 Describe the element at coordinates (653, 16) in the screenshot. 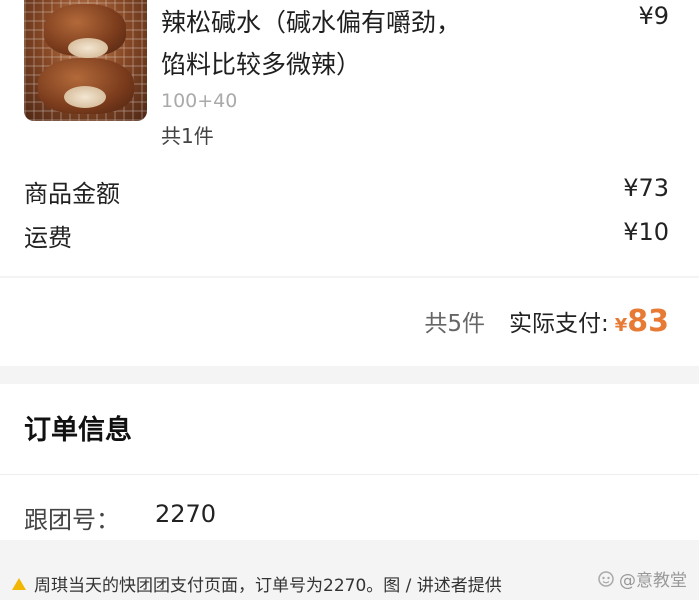

I see `product-price: ¥9` at that location.